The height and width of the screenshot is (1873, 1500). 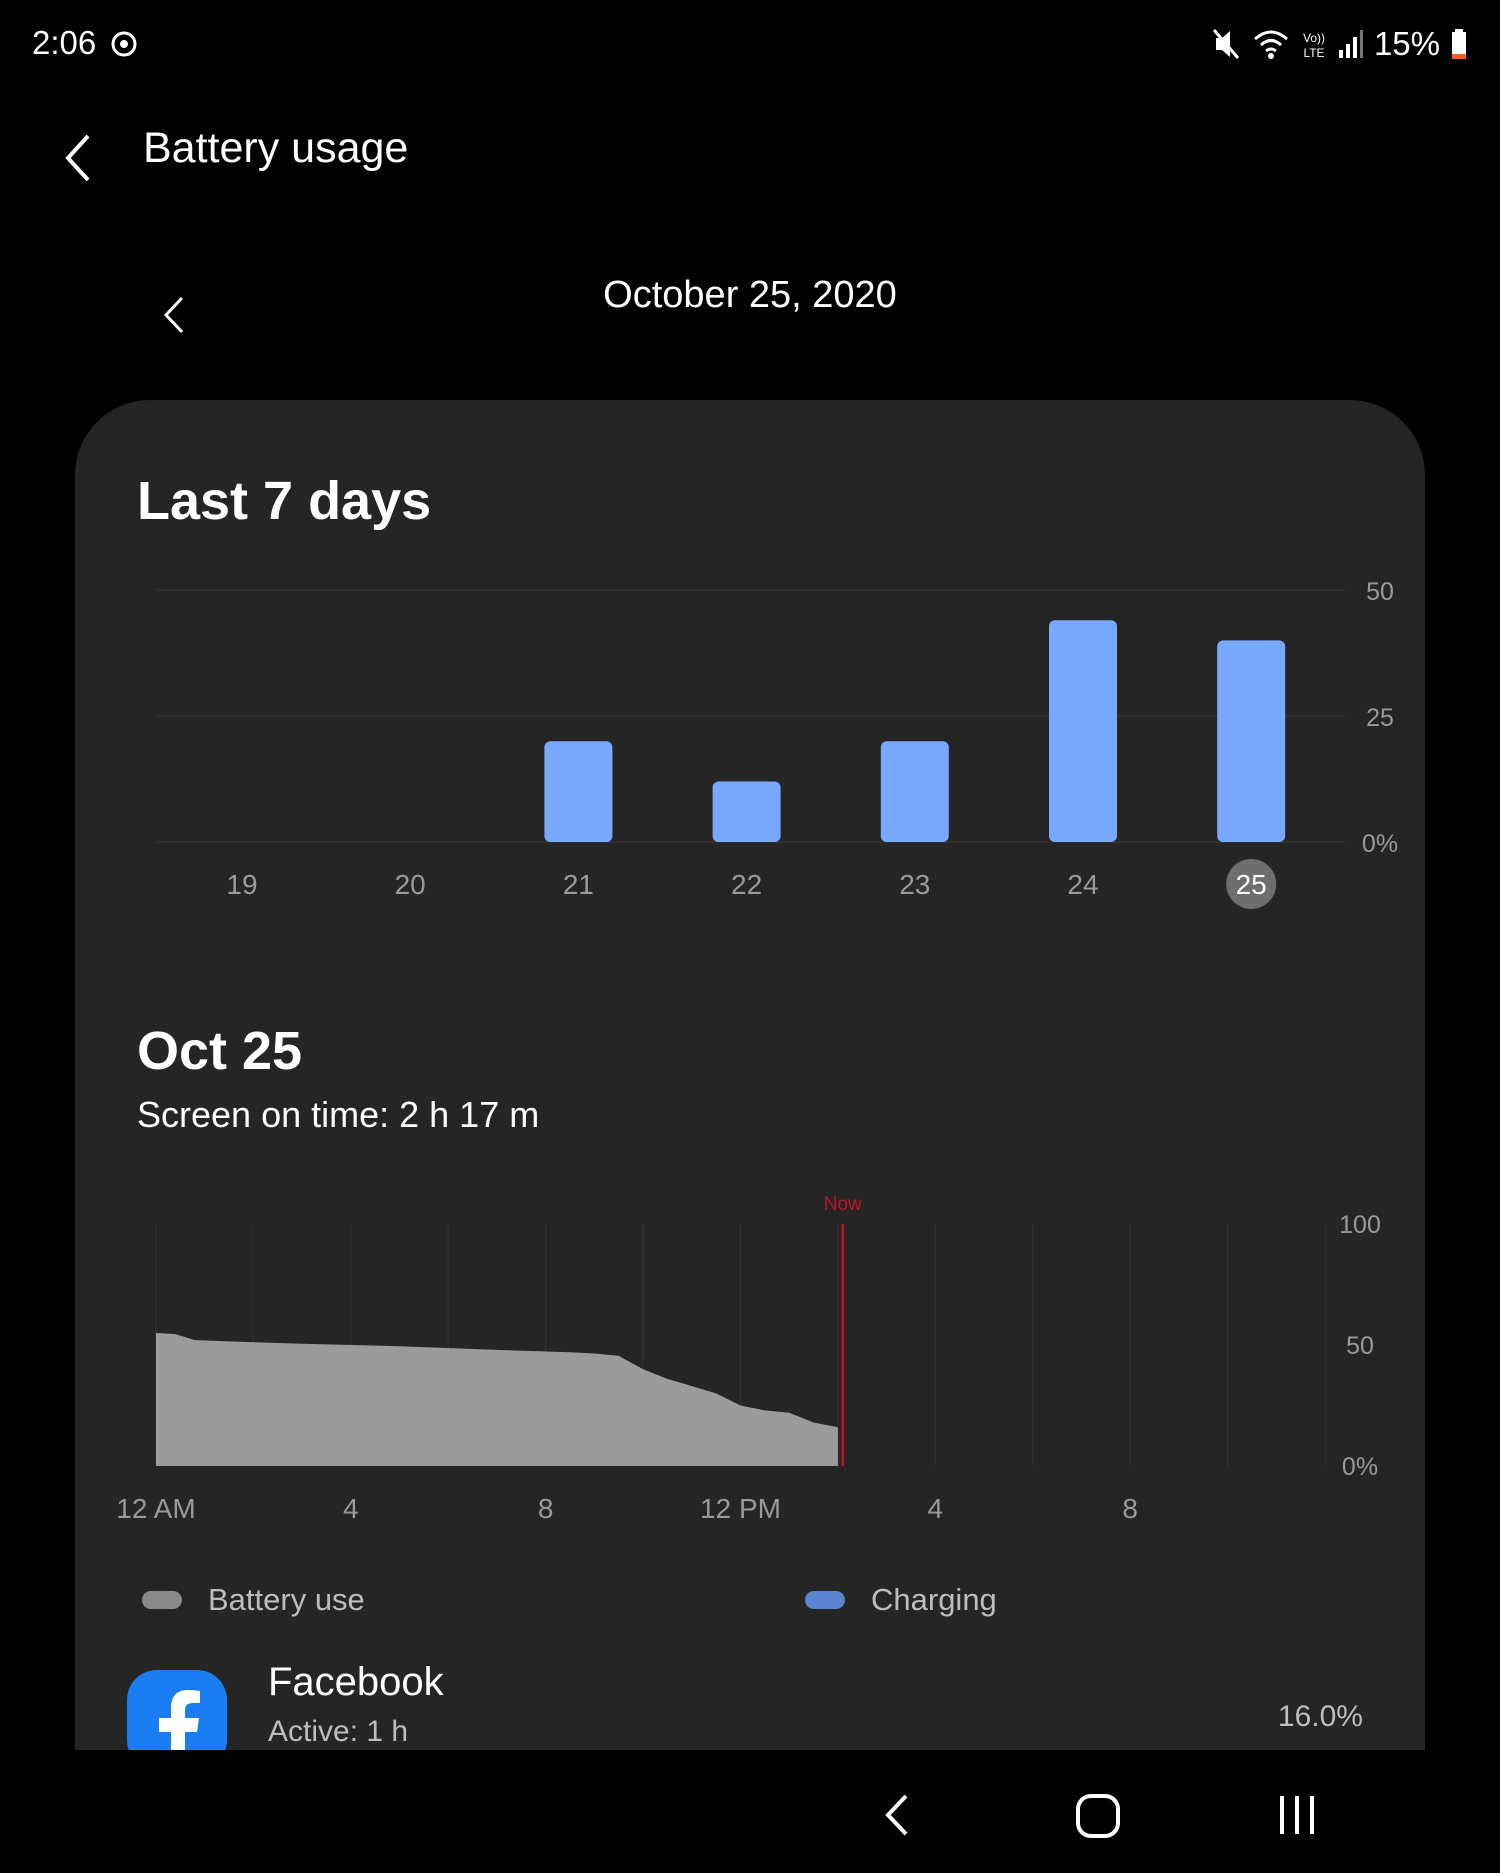 I want to click on nav-back-icon, so click(x=898, y=1815).